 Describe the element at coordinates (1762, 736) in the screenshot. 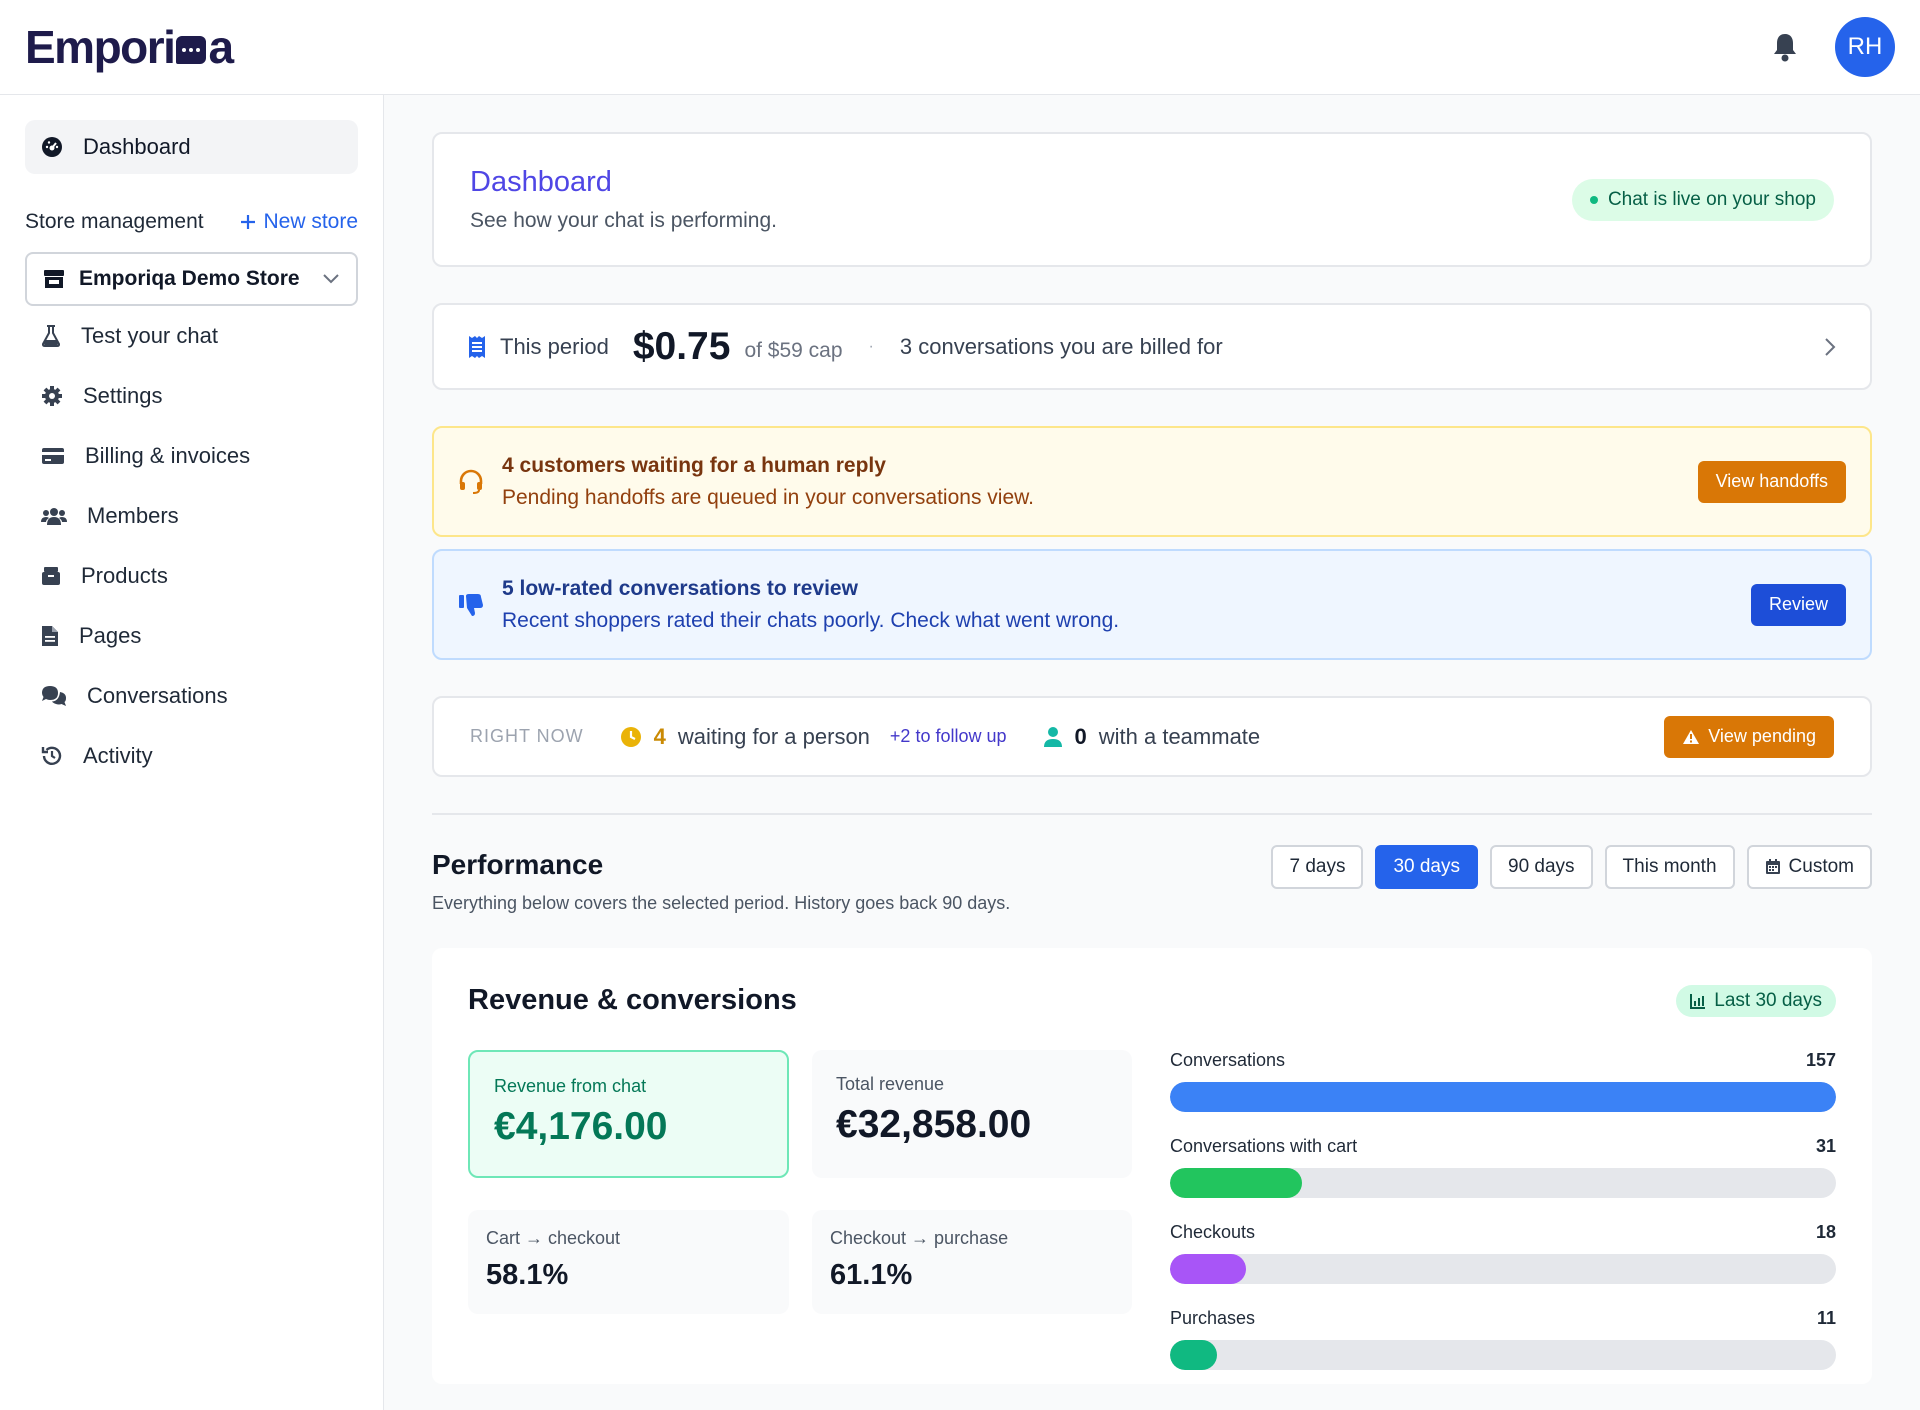

I see `view-pending-label: View pending` at that location.